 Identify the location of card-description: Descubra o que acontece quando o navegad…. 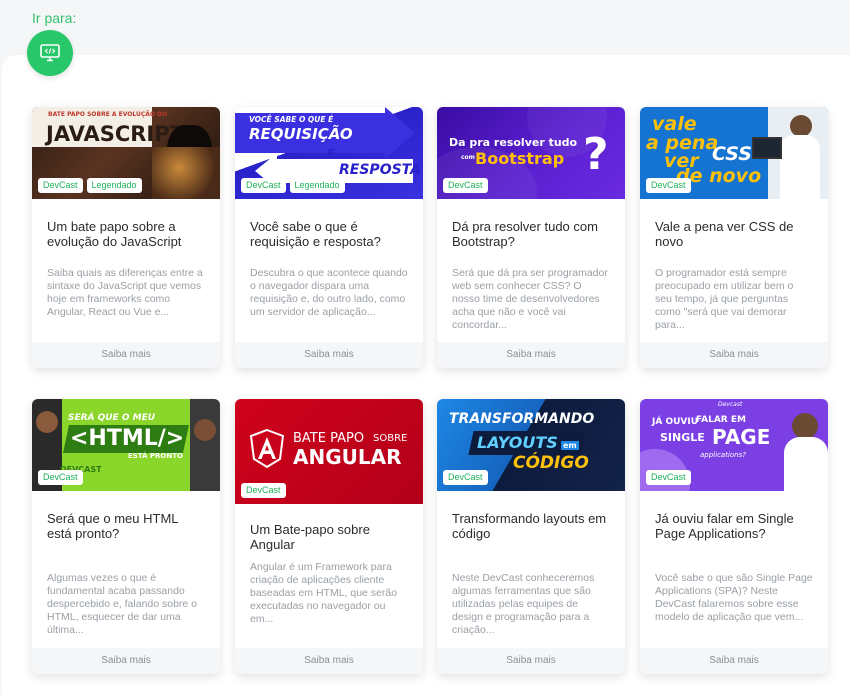
(329, 292).